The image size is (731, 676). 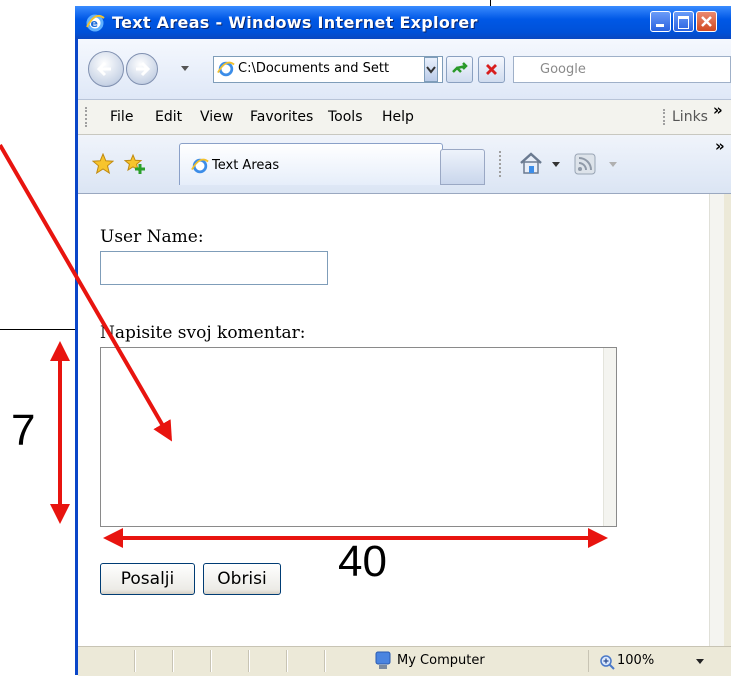 I want to click on tab-bar: Text Areas », so click(x=404, y=164).